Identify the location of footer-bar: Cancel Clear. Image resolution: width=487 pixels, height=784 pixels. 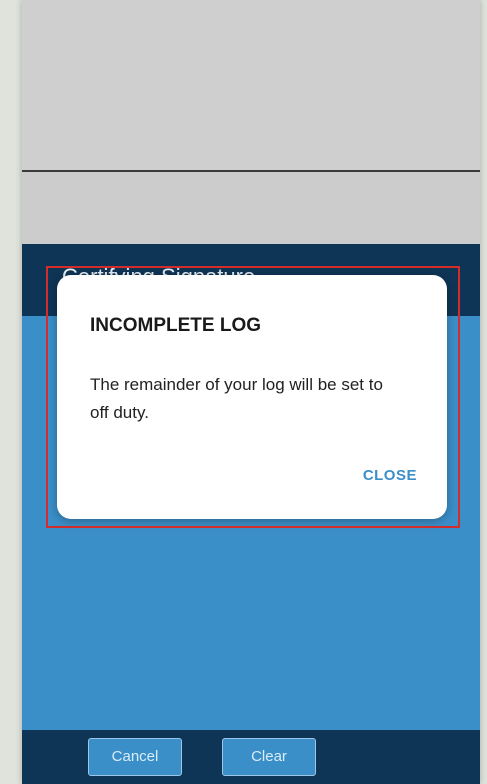
(251, 757).